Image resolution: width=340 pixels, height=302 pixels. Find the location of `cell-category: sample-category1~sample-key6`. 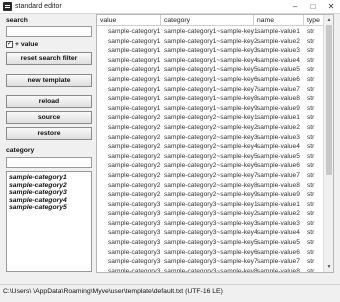

cell-category: sample-category1~sample-key6 is located at coordinates (211, 79).